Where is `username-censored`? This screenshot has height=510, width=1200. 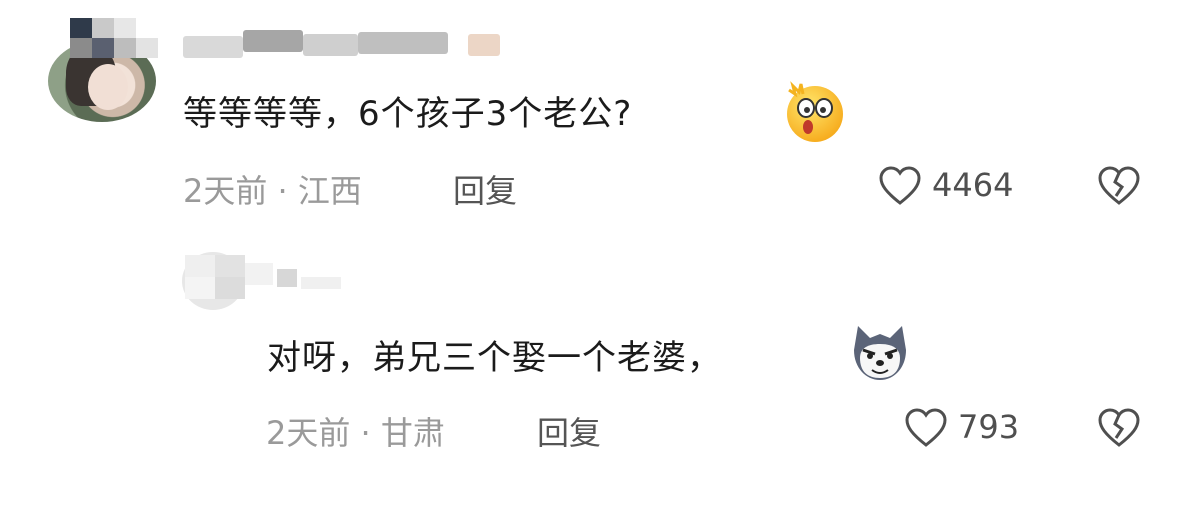 username-censored is located at coordinates (343, 44).